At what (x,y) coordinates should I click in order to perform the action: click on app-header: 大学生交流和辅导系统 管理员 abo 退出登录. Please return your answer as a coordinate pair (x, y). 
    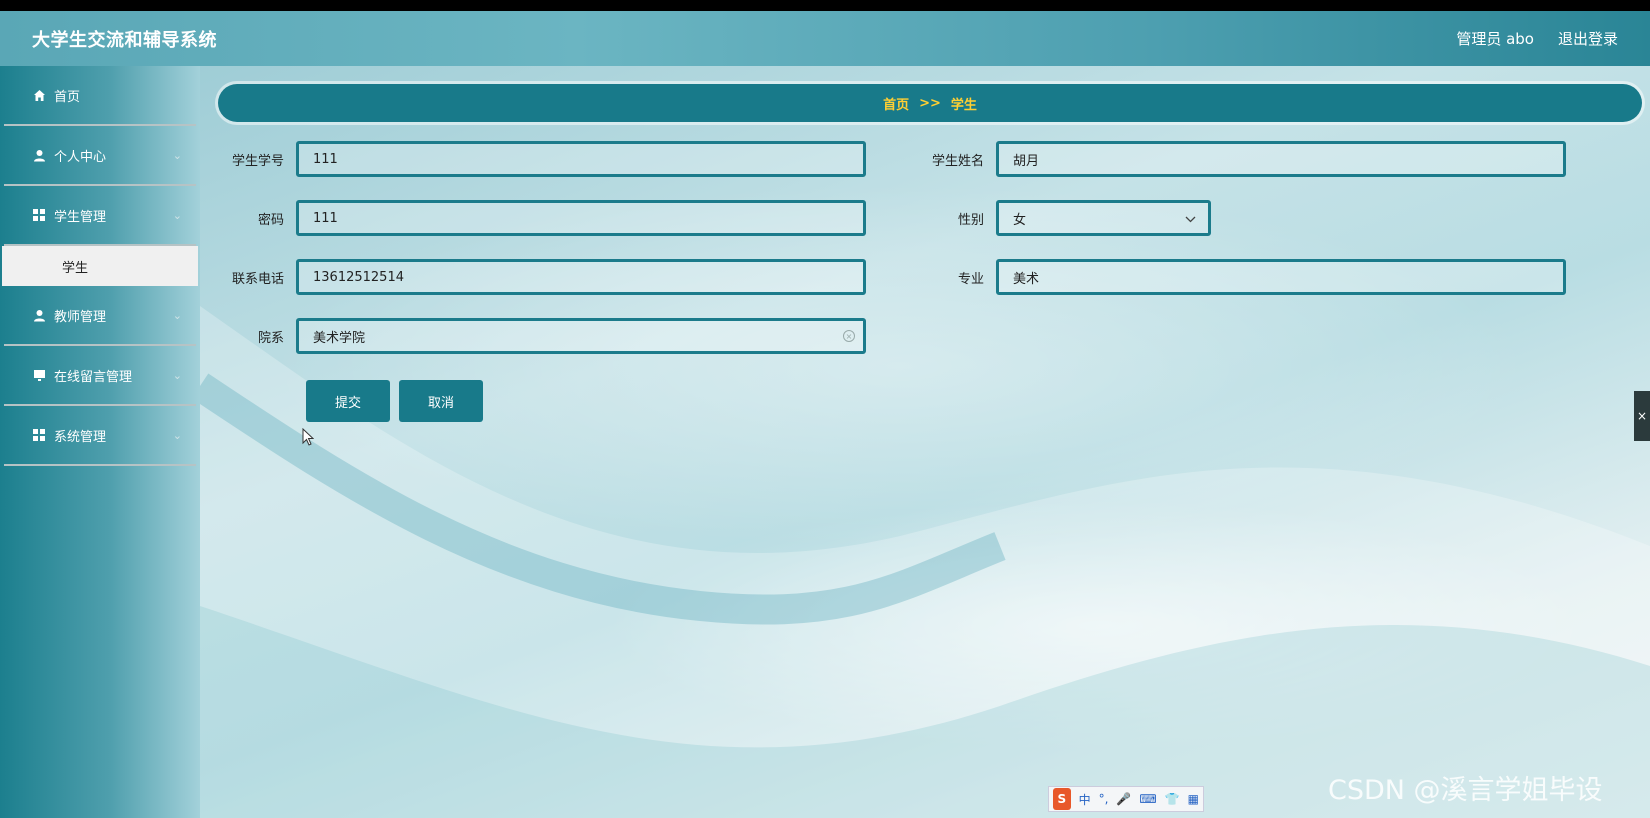
    Looking at the image, I should click on (825, 38).